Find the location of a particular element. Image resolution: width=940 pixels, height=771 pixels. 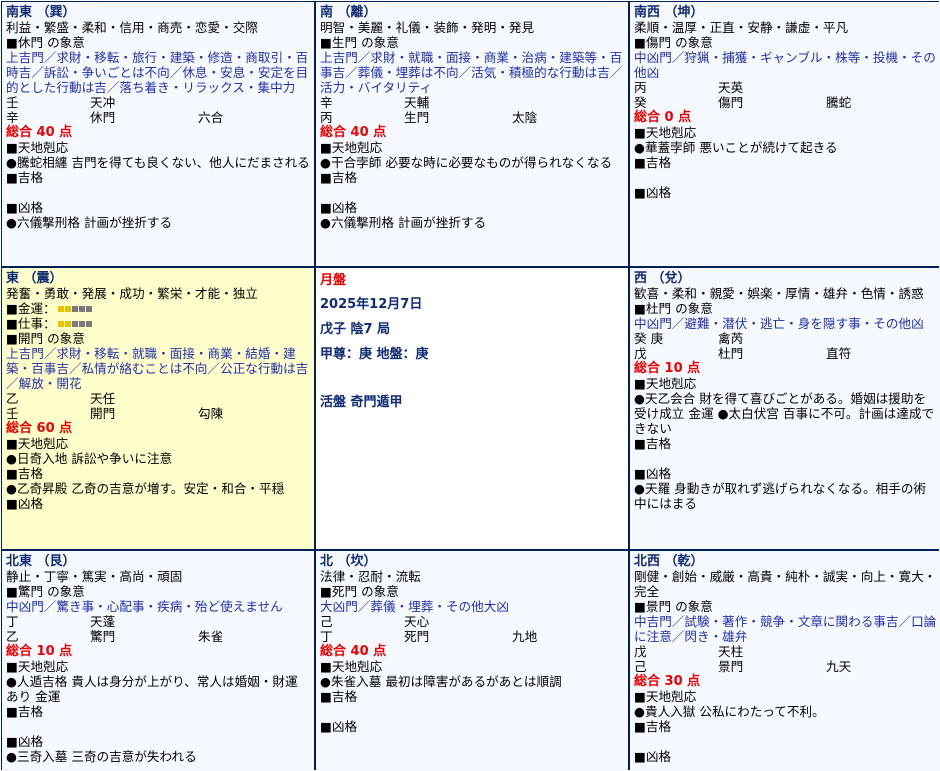

chart-base: 甲尊：庚 地盤：庚 is located at coordinates (374, 354).